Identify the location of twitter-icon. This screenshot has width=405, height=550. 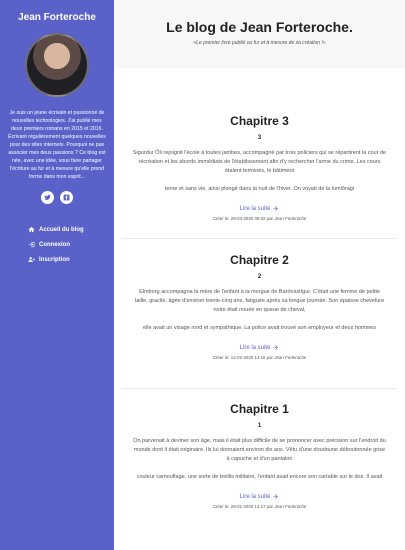
(47, 197).